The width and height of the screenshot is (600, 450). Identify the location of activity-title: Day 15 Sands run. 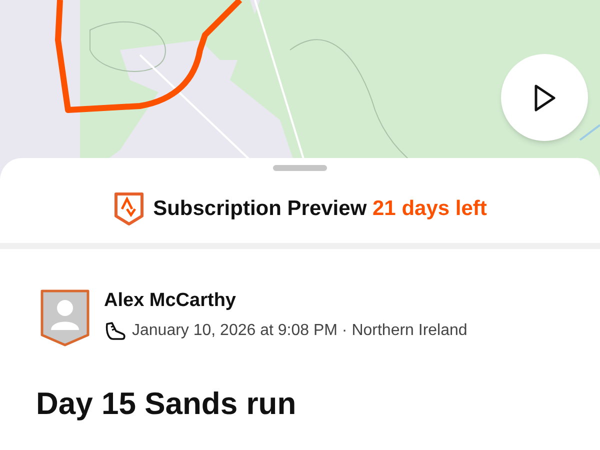
(166, 404).